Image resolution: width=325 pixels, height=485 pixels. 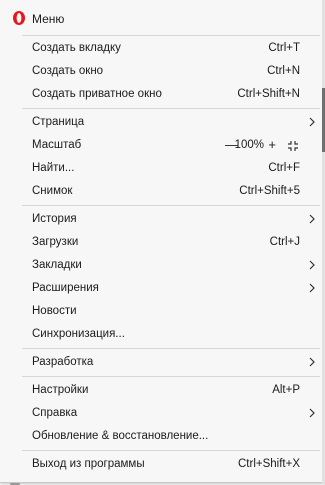 I want to click on zoom-in-button: +, so click(x=272, y=144).